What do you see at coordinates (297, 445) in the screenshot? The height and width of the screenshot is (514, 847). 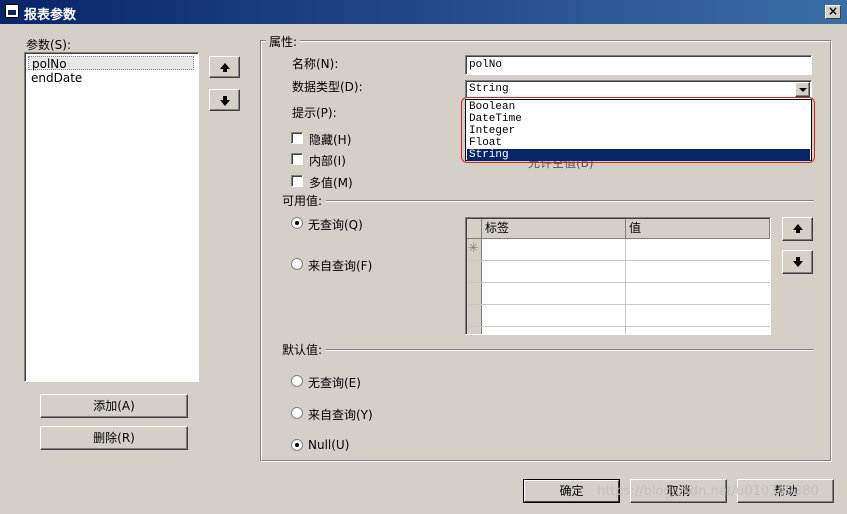 I see `default-null-radio` at bounding box center [297, 445].